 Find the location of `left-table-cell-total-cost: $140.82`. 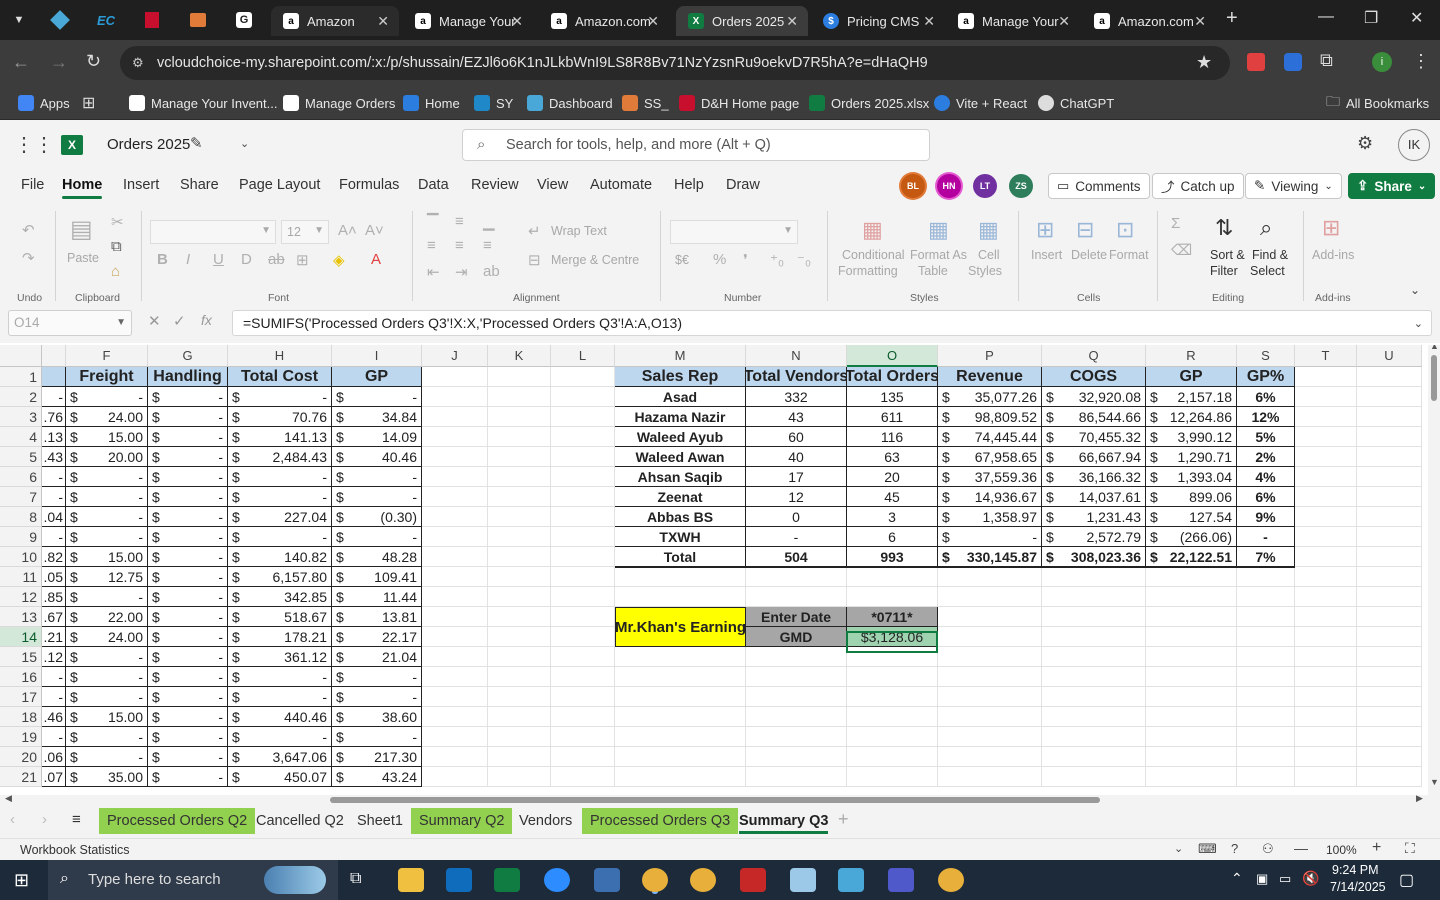

left-table-cell-total-cost: $140.82 is located at coordinates (280, 557).